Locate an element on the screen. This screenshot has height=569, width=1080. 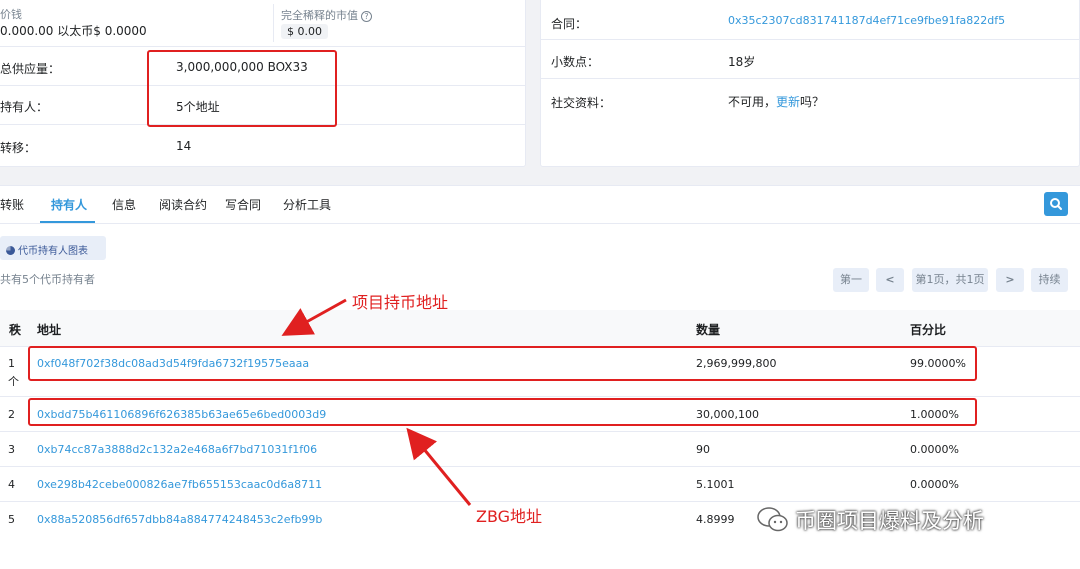
arrow-to-zbg-address is located at coordinates (439, 466).